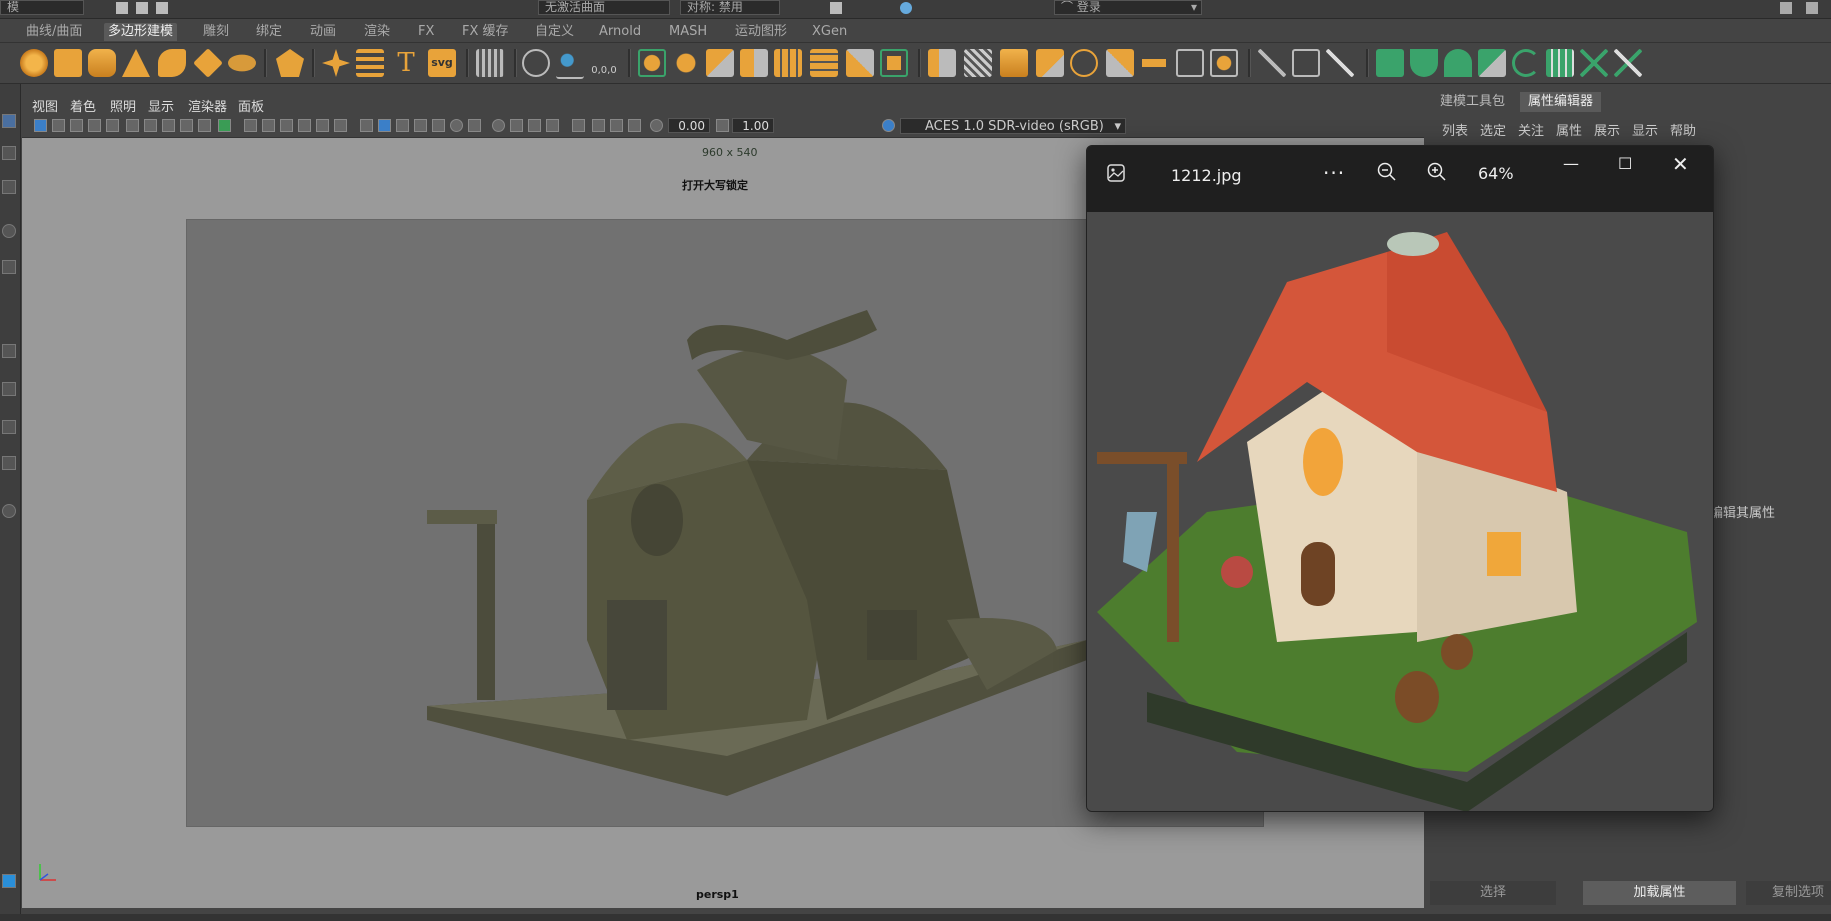 The image size is (1831, 921). Describe the element at coordinates (1569, 129) in the screenshot. I see `menu-attributes: 属性` at that location.